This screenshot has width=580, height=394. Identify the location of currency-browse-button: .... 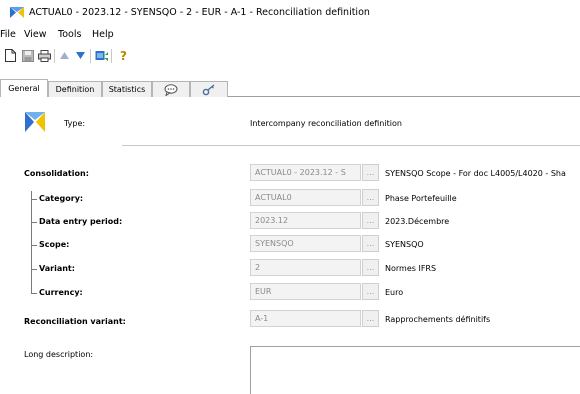
(370, 291).